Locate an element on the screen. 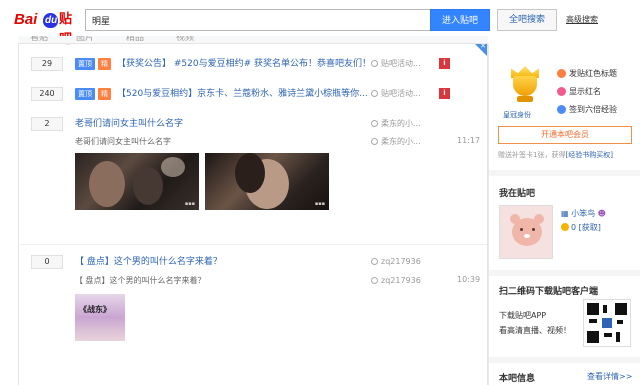  search-box is located at coordinates (257, 20).